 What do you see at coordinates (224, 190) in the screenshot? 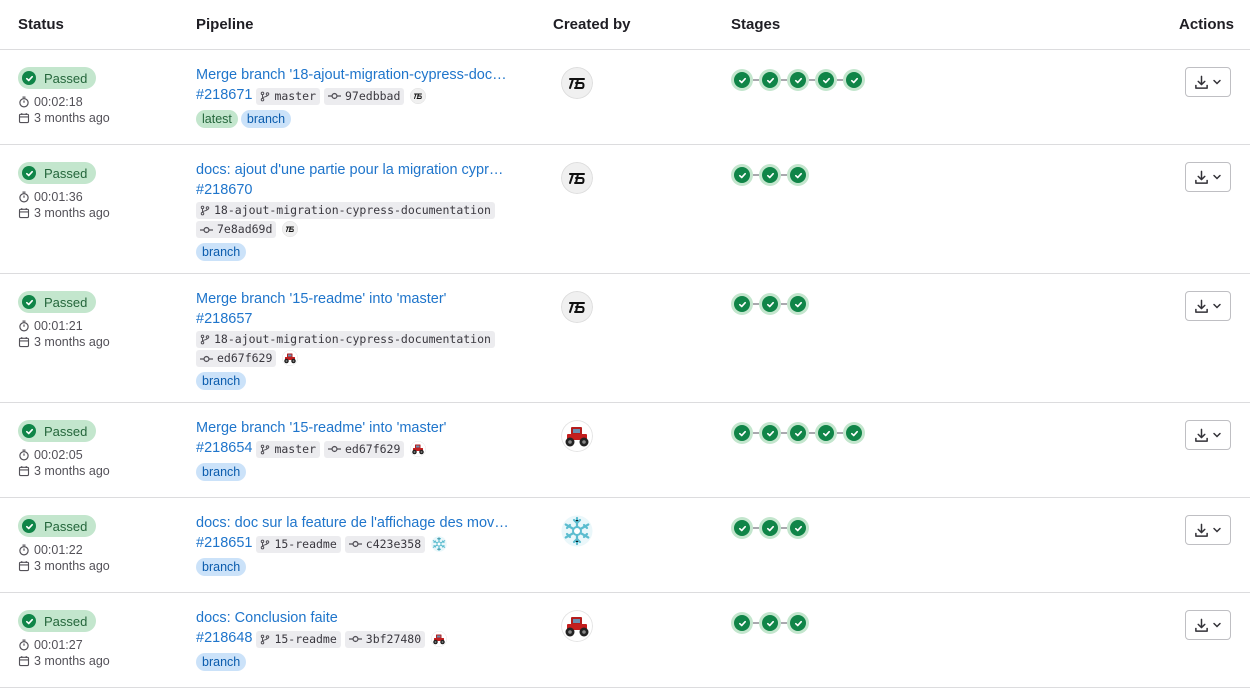
I see `pipeline-id-link: #218670` at bounding box center [224, 190].